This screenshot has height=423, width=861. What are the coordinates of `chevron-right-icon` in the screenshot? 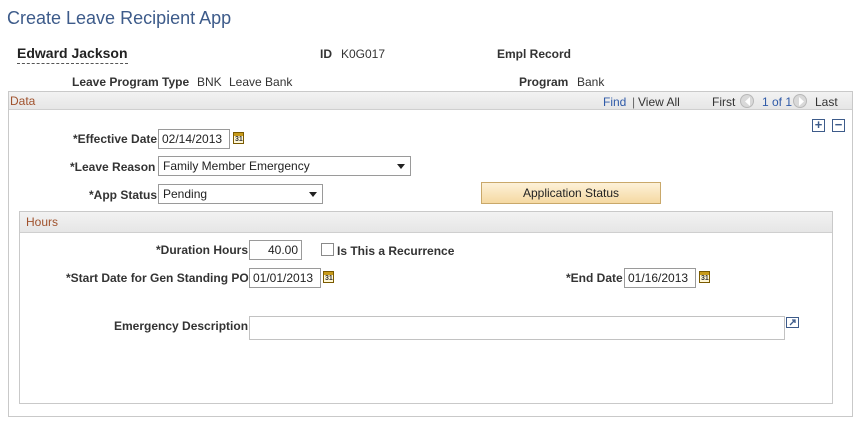 It's located at (801, 101).